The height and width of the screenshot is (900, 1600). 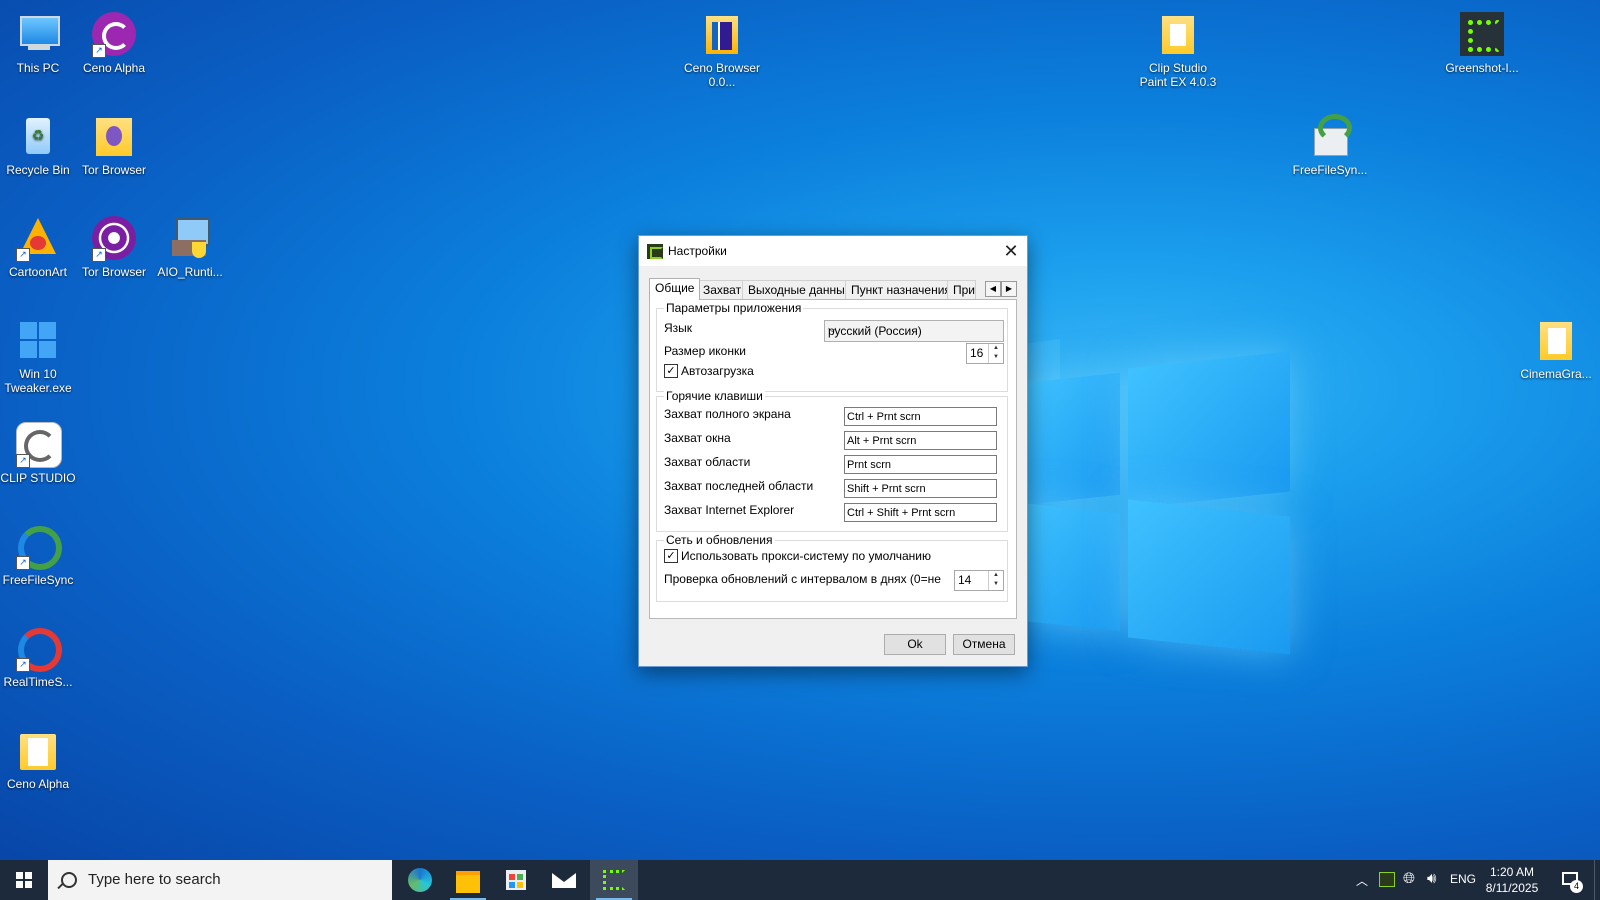 I want to click on desktop-icon-ceno-alpha-folder: Ceno Alpha, so click(x=39, y=758).